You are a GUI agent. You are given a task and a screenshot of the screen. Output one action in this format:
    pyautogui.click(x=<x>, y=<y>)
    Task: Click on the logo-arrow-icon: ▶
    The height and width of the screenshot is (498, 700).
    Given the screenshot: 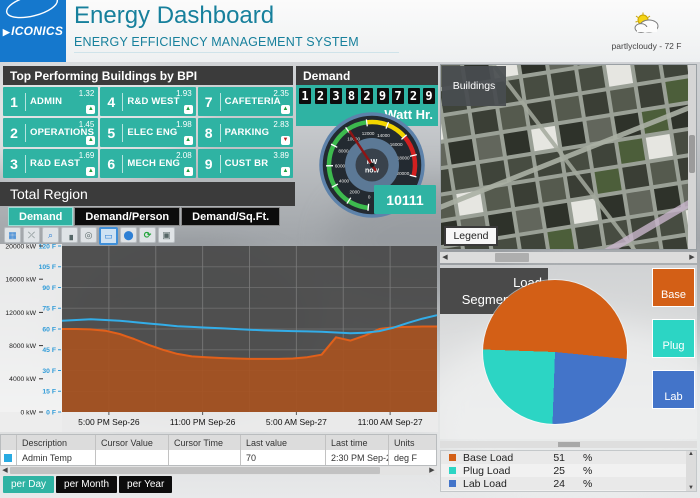 What is the action you would take?
    pyautogui.click(x=6, y=32)
    